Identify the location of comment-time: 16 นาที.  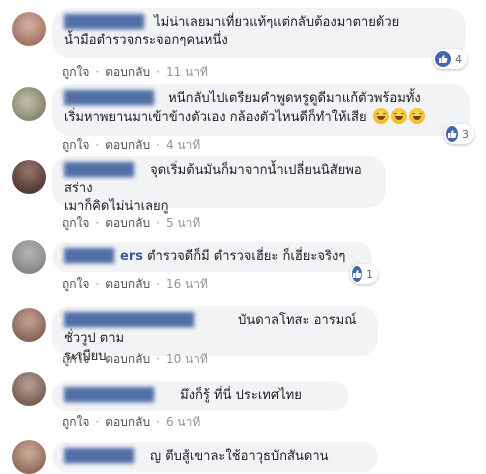
(187, 284).